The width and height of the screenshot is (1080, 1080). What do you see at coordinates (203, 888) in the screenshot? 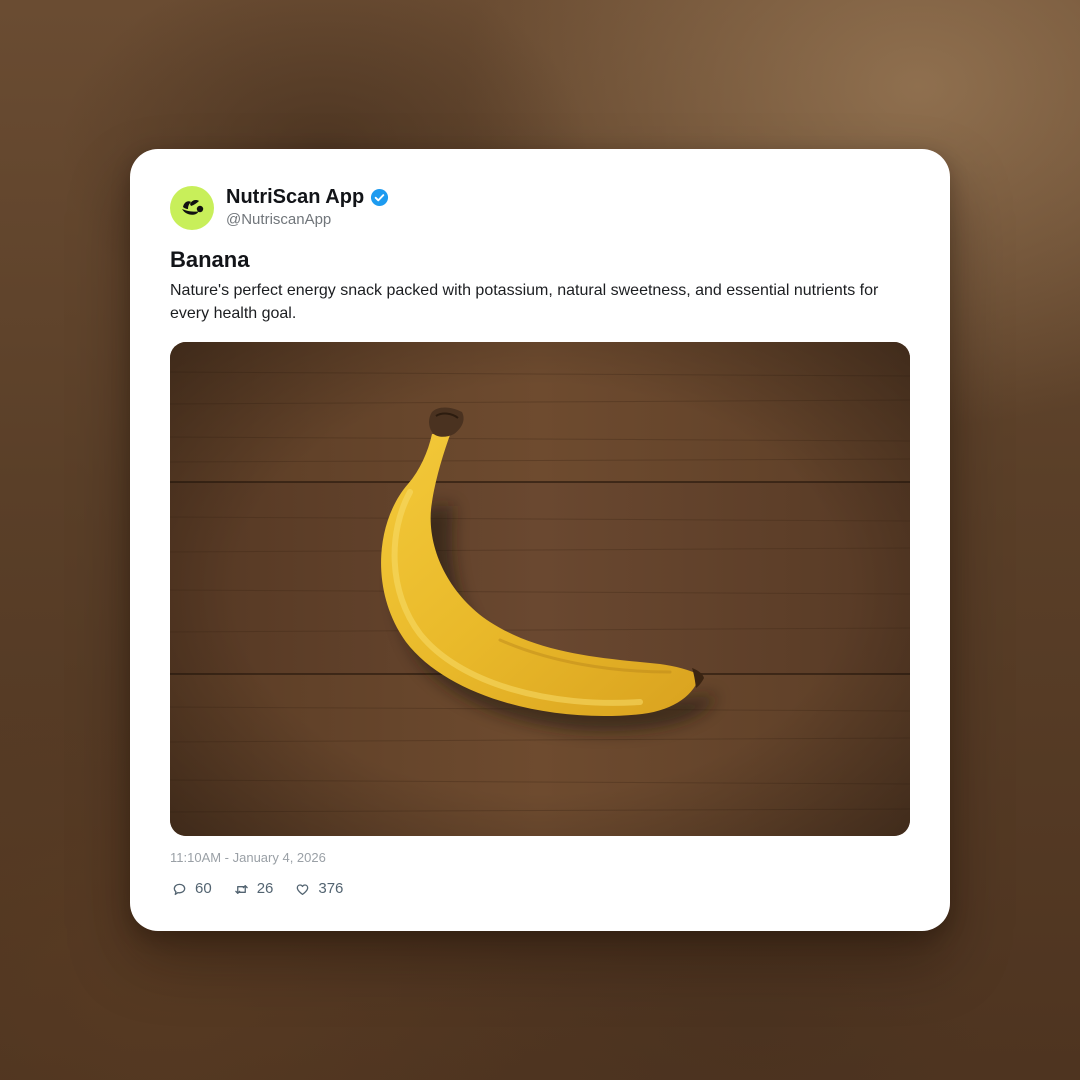
I see `reply-count: 60` at bounding box center [203, 888].